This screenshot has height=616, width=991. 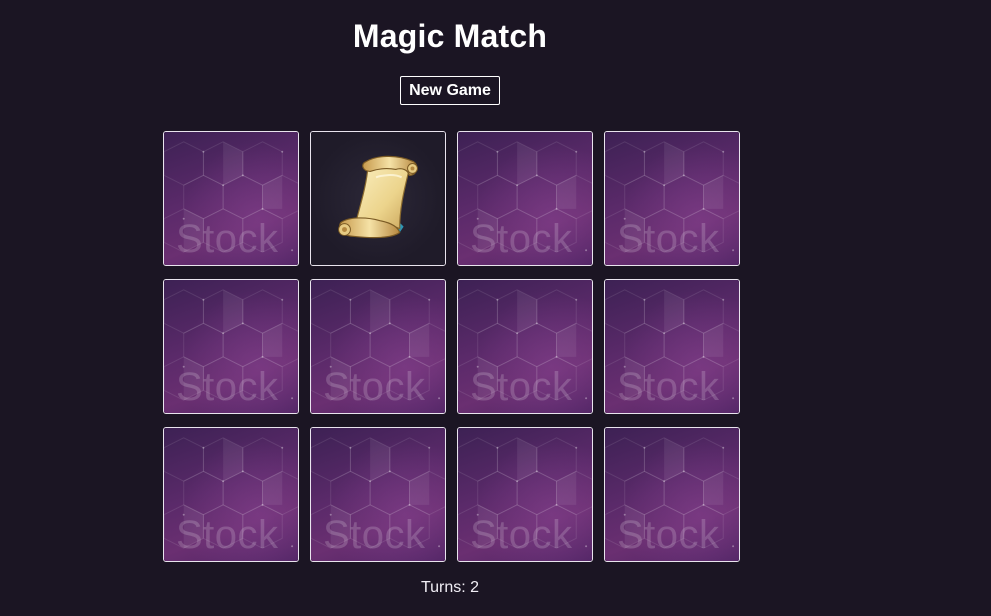 What do you see at coordinates (450, 90) in the screenshot?
I see `new-game-button: New Game` at bounding box center [450, 90].